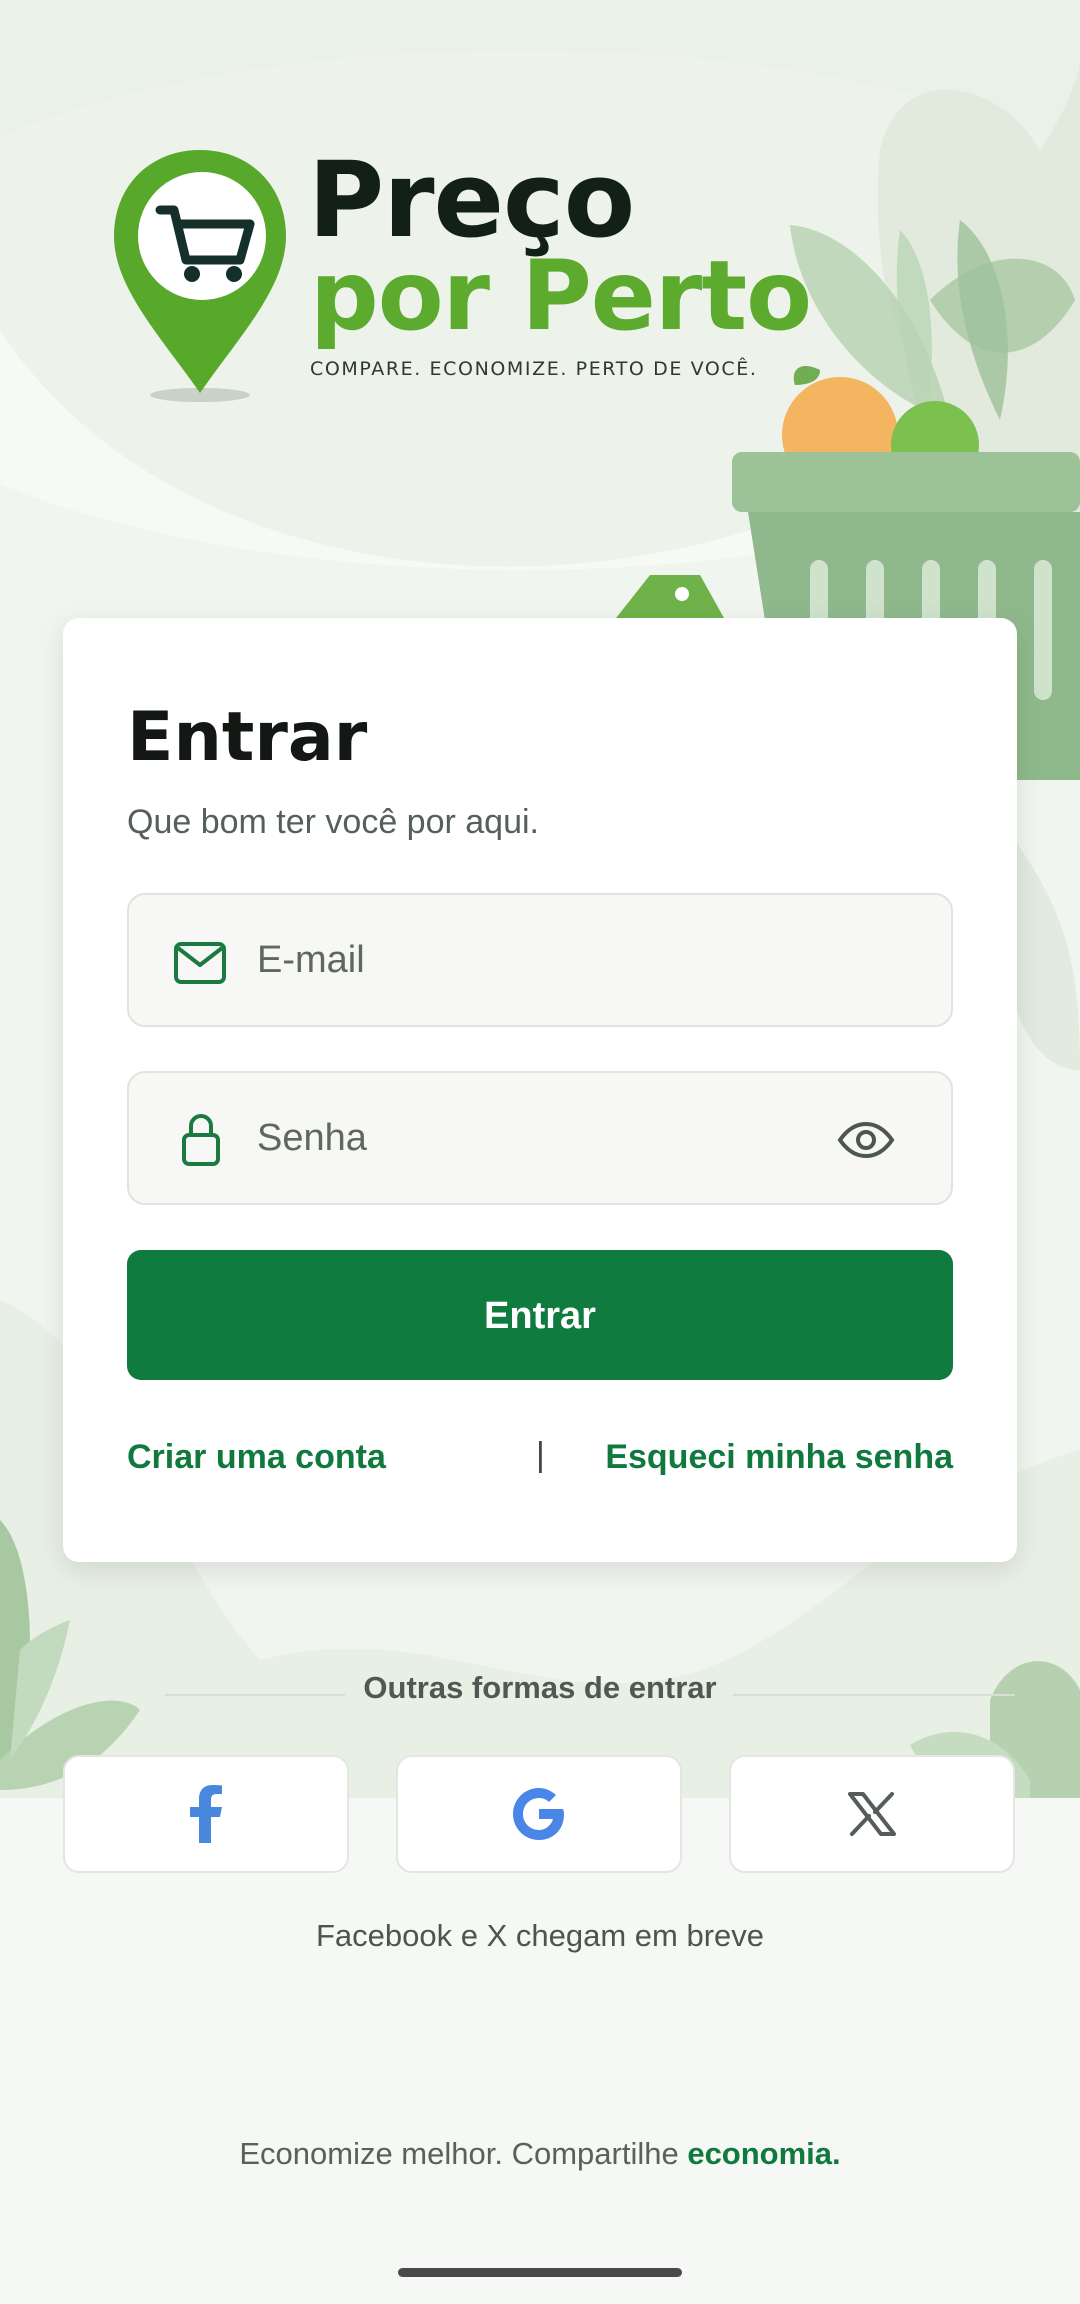 The height and width of the screenshot is (2304, 1080). Describe the element at coordinates (534, 369) in the screenshot. I see `brand-tagline: COMPARE. ECONOMIZE. PERTO DE VOCÊ.` at that location.